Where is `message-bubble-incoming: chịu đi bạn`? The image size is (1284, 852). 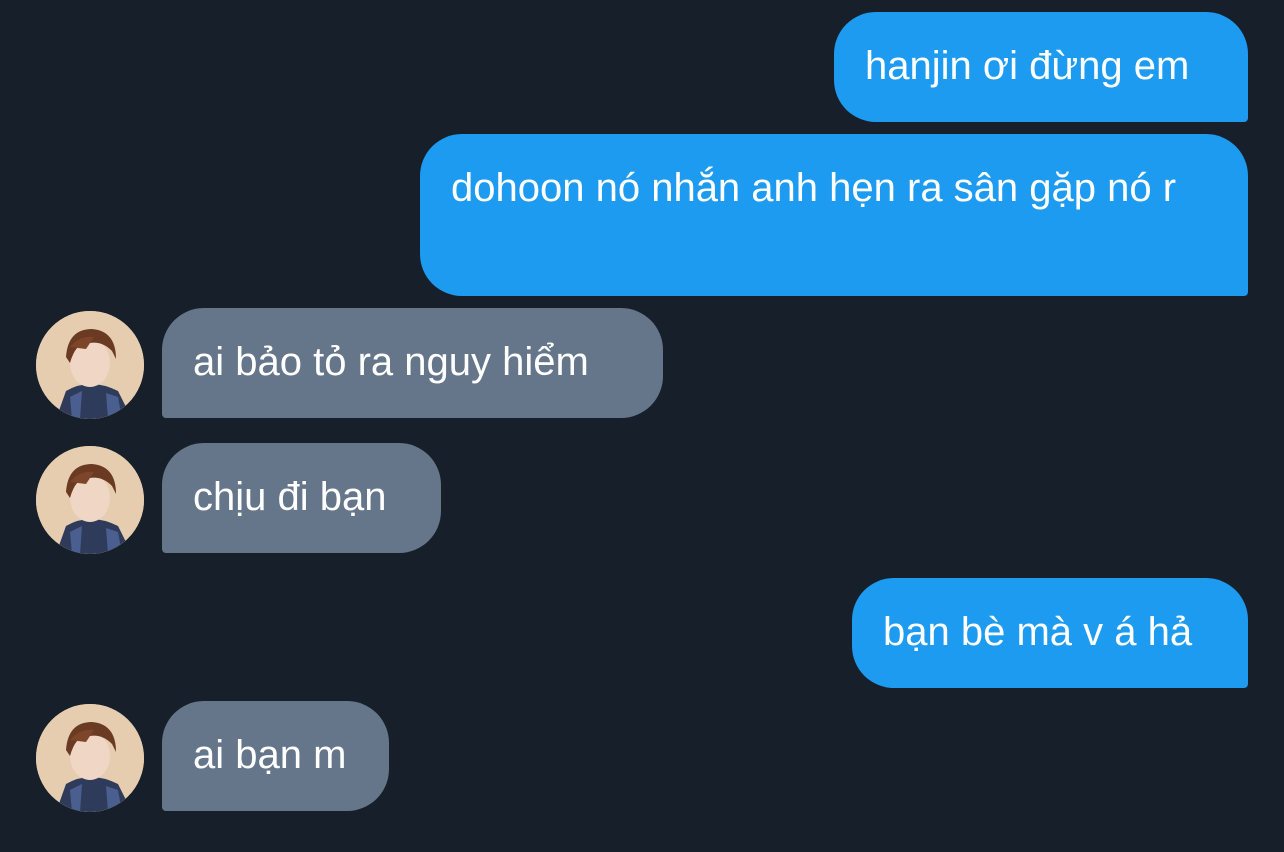 message-bubble-incoming: chịu đi bạn is located at coordinates (301, 498).